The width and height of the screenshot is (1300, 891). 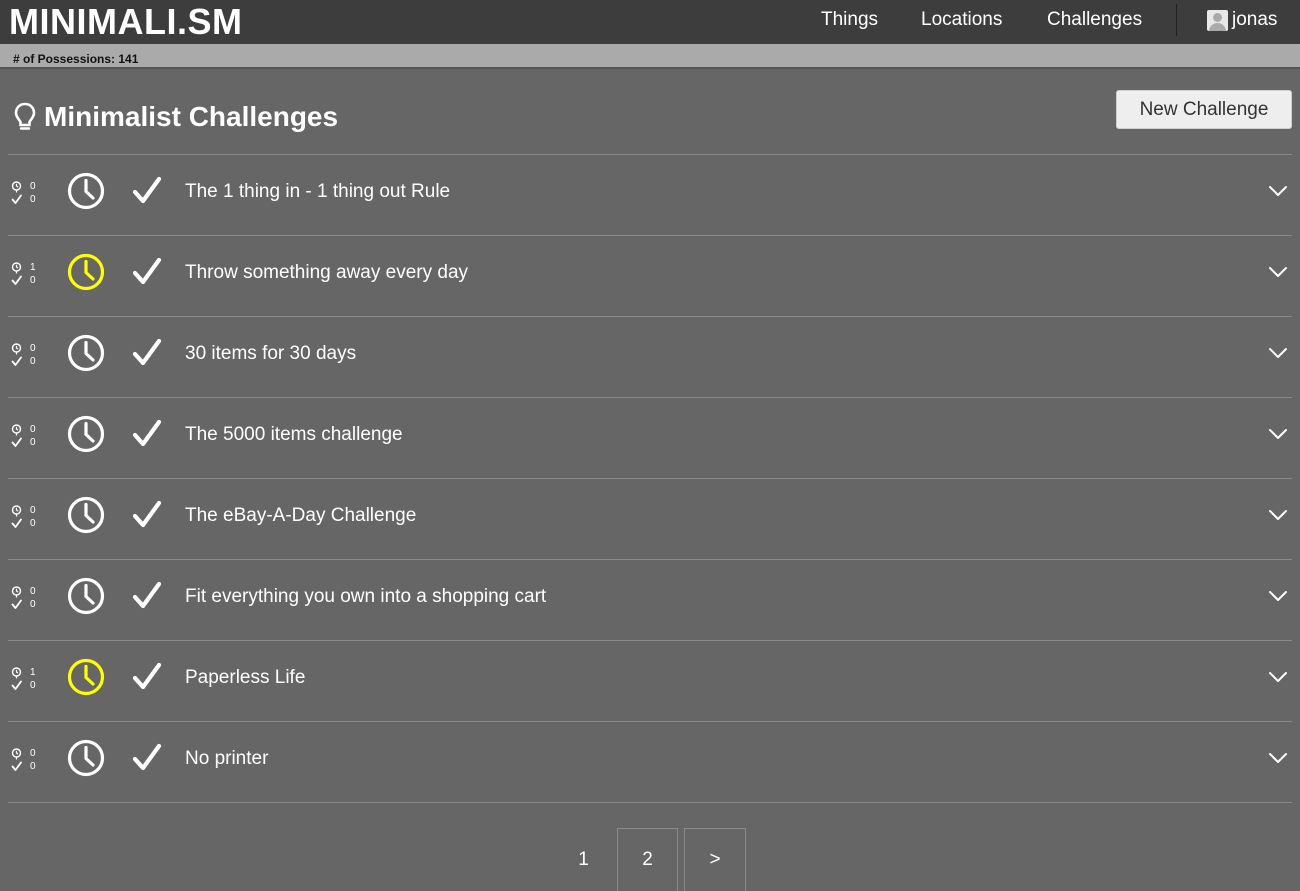 What do you see at coordinates (961, 20) in the screenshot?
I see `nav-locations: Locations` at bounding box center [961, 20].